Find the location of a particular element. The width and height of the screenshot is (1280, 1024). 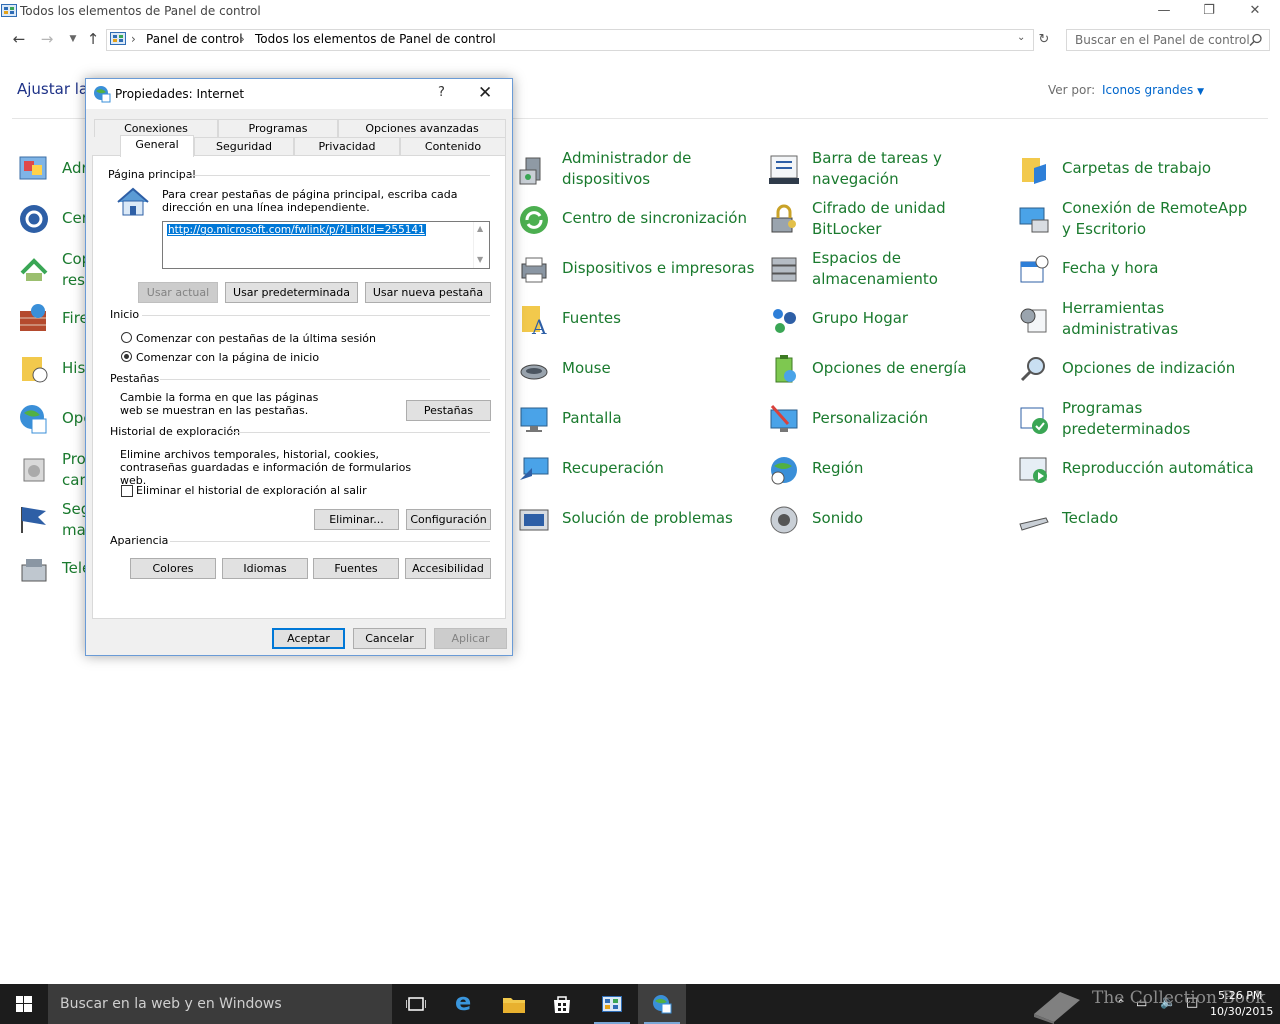

taskbar-control-panel is located at coordinates (612, 1004).